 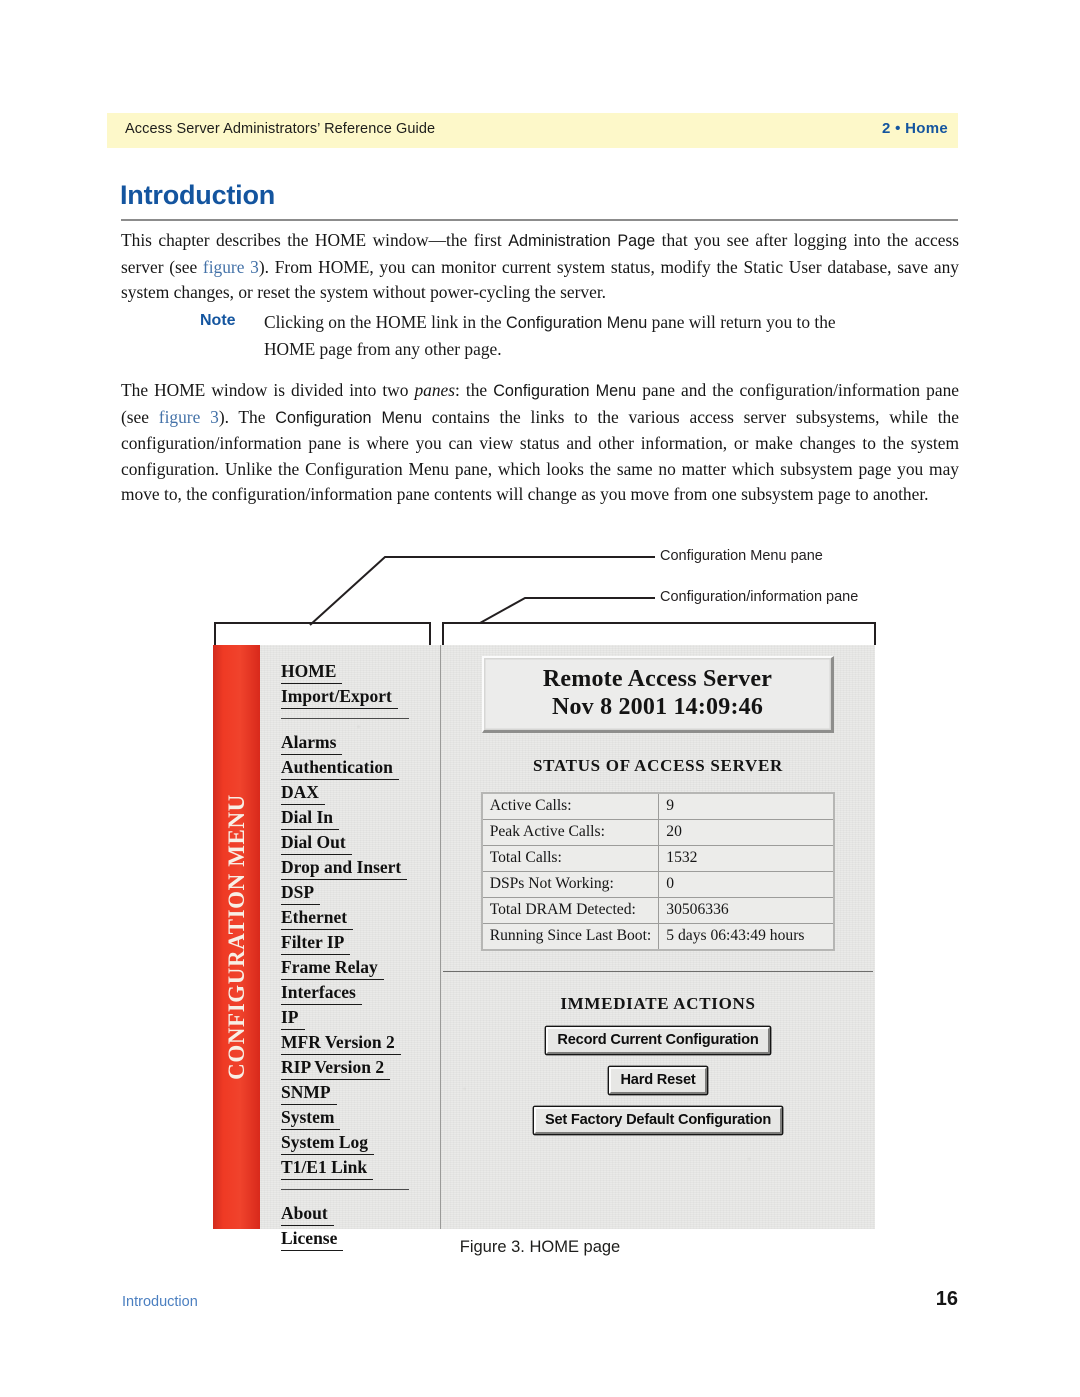 What do you see at coordinates (746, 884) in the screenshot?
I see `status-value-dsps-not-working: 0` at bounding box center [746, 884].